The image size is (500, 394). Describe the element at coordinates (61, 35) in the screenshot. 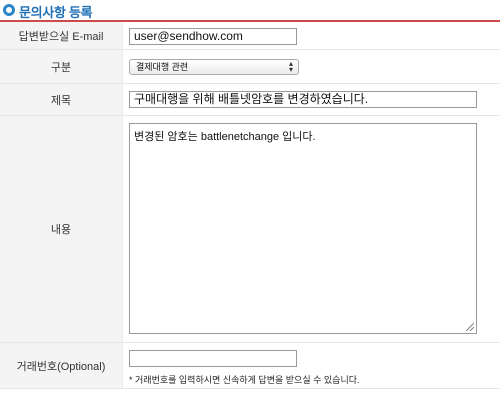

I see `email-label: 답변받으실 E-mail` at that location.